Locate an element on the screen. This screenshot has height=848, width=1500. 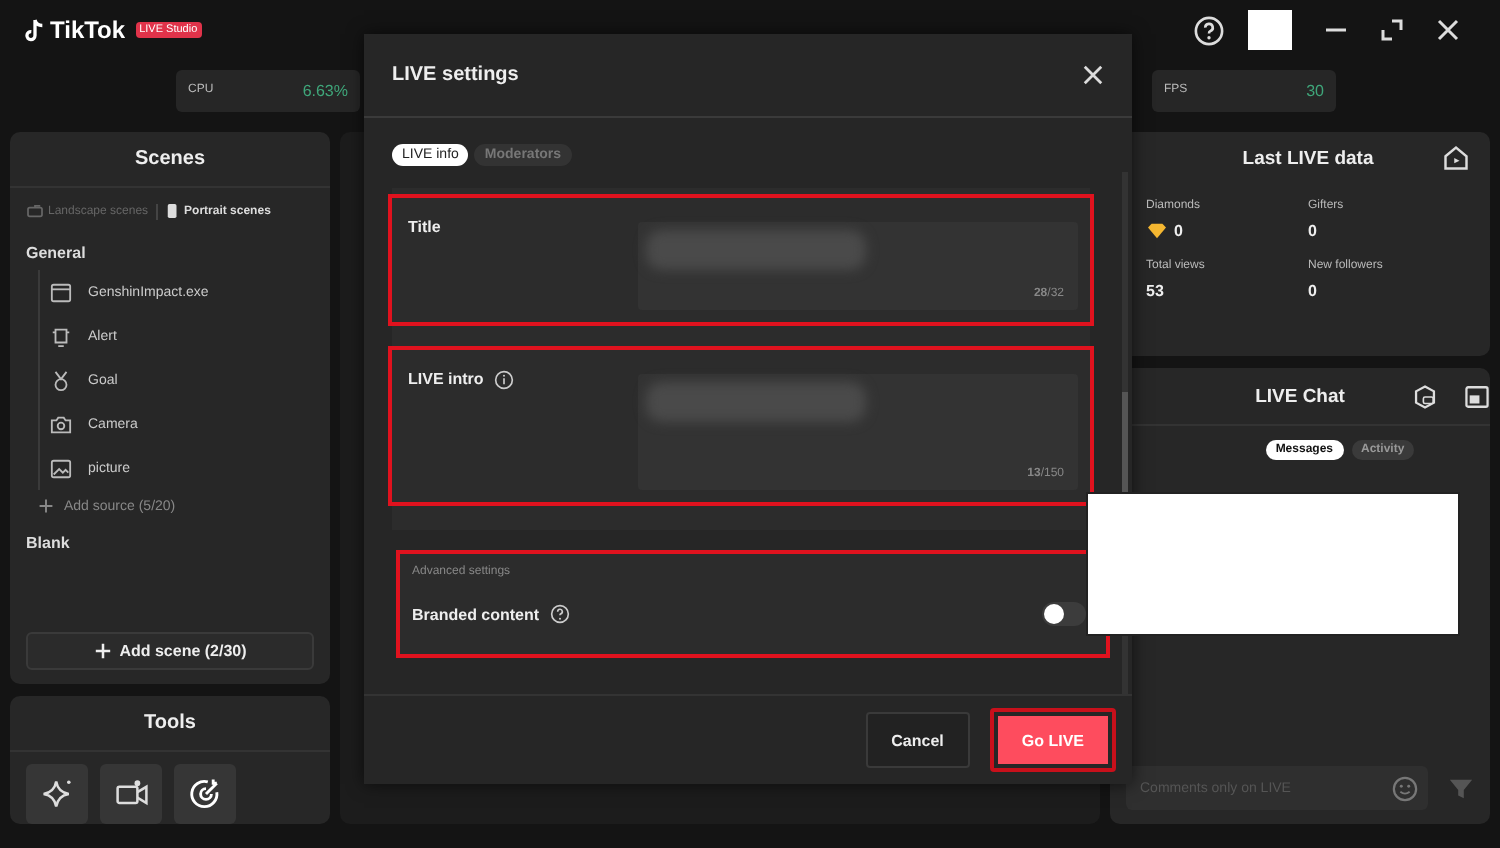
target-icon is located at coordinates (205, 794).